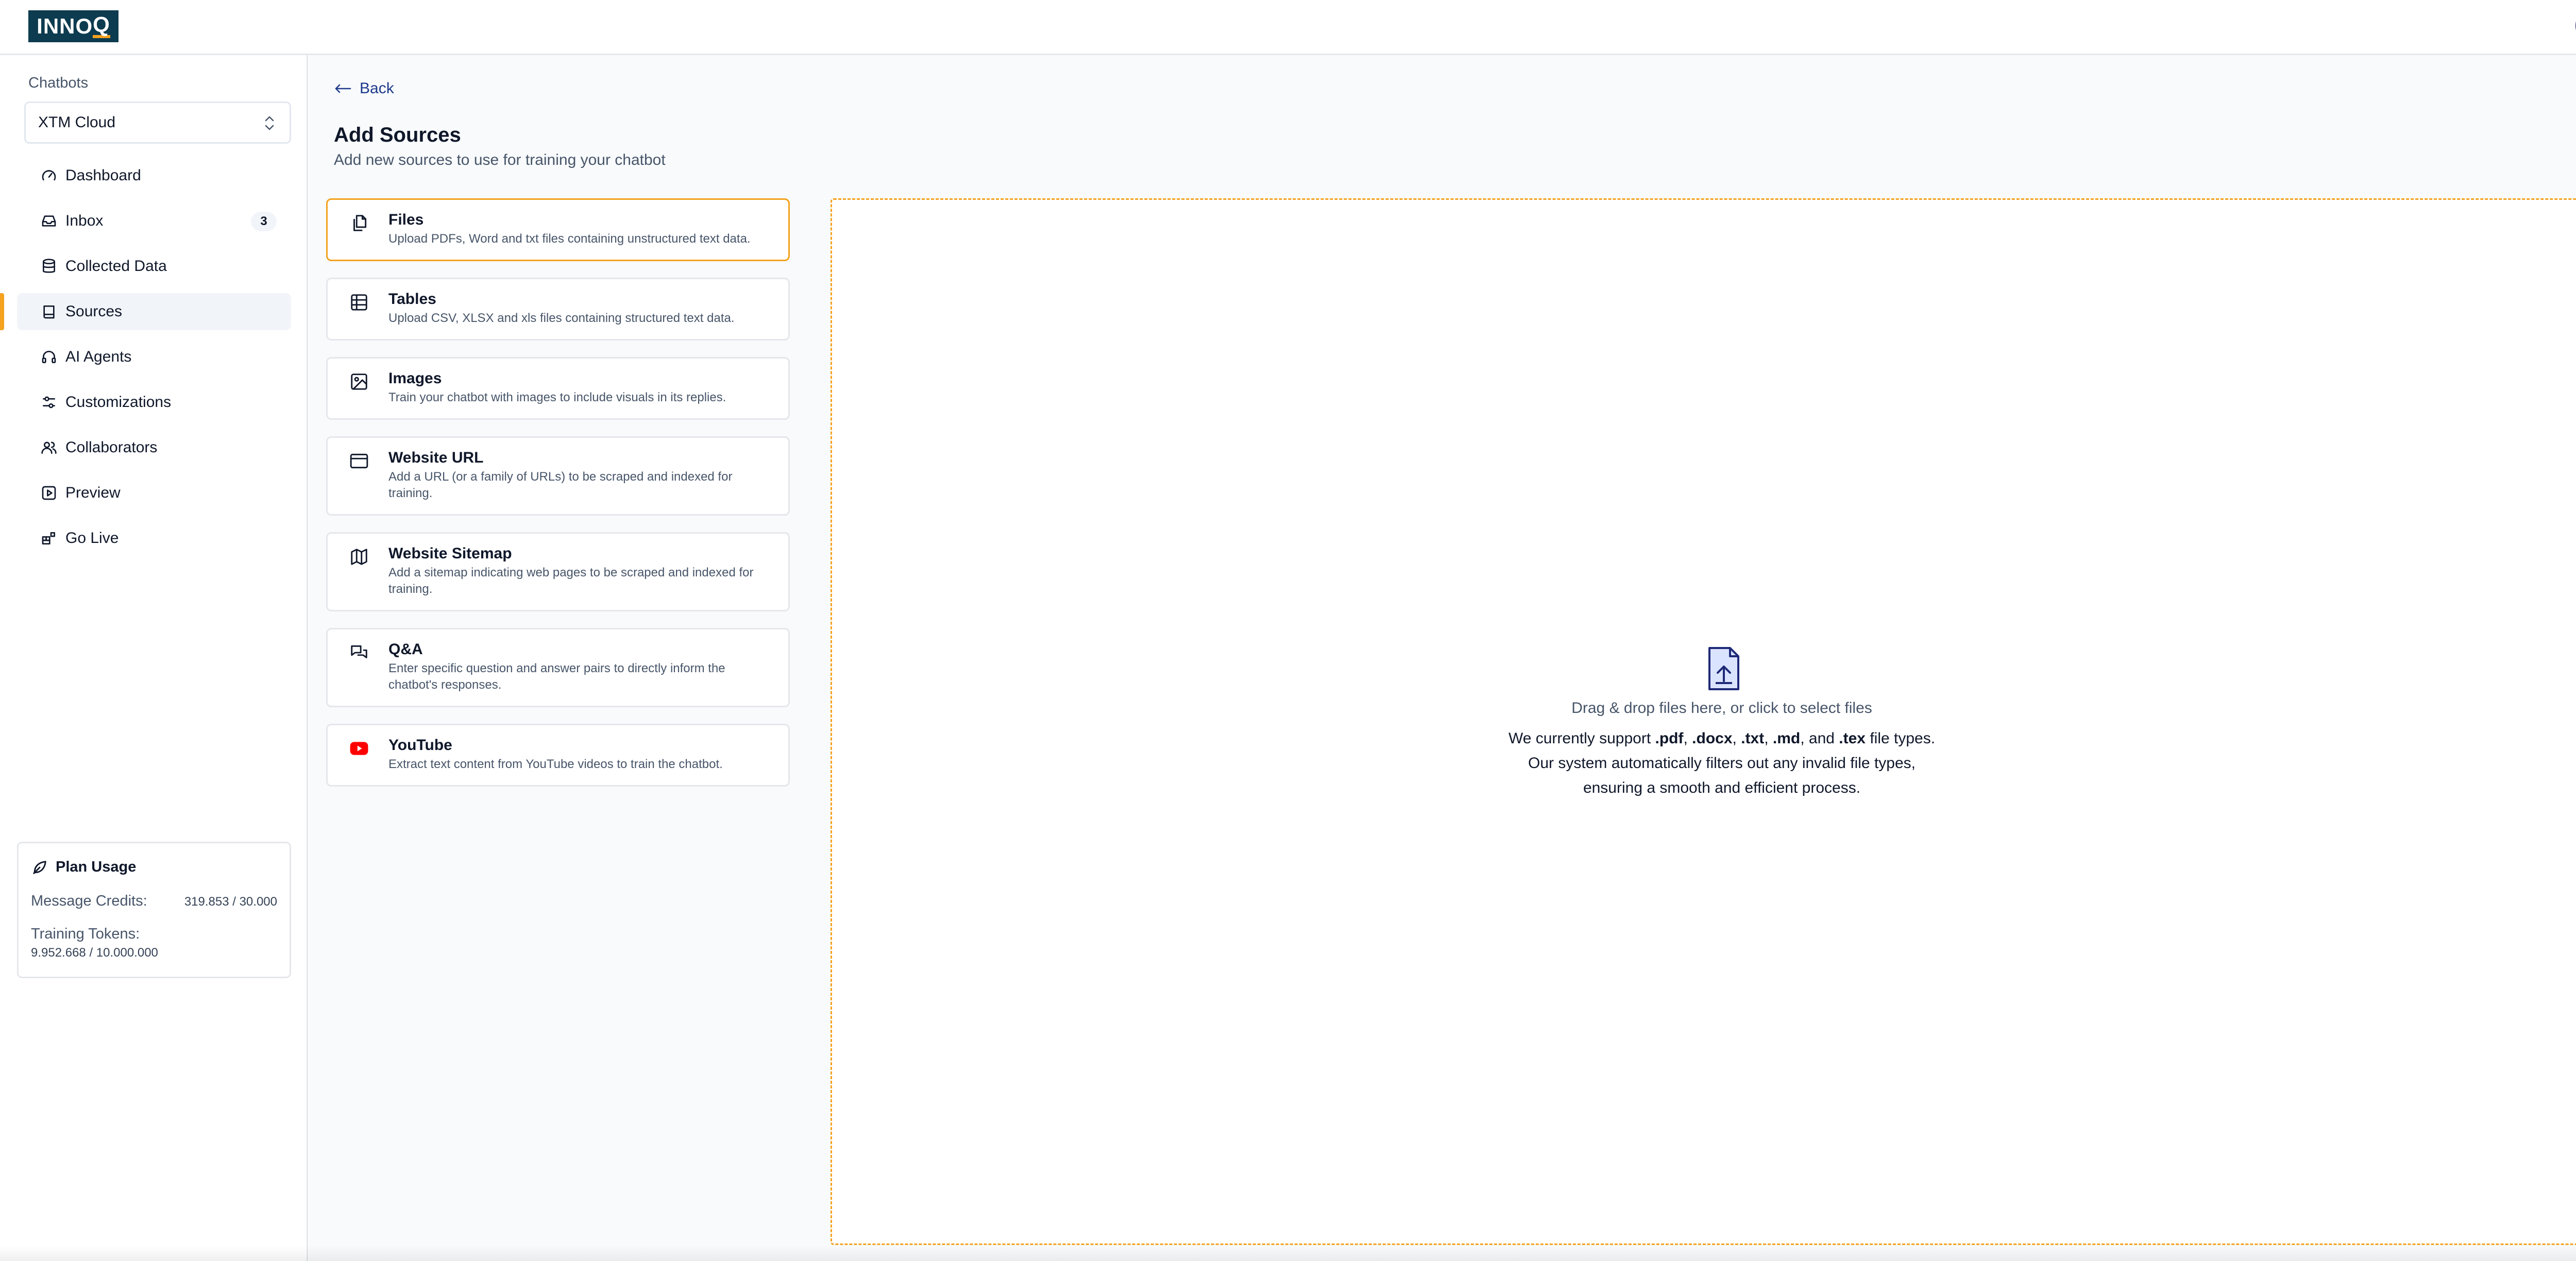  I want to click on leaf-icon, so click(39, 867).